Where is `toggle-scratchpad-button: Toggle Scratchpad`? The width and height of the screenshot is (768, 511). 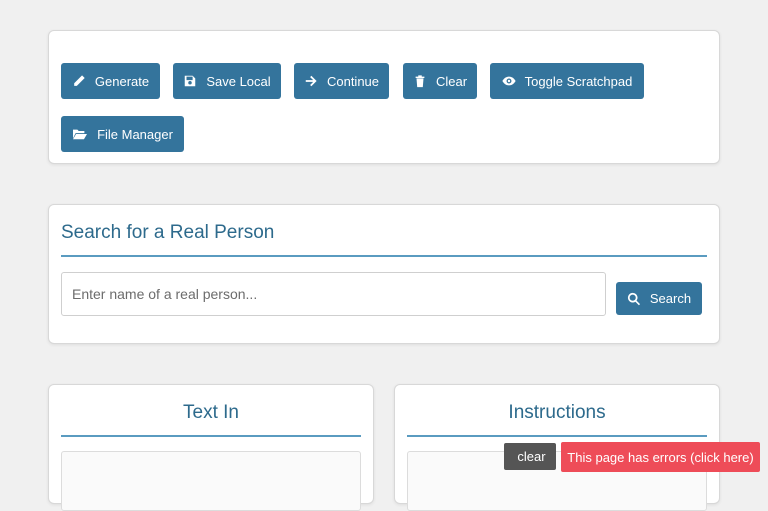
toggle-scratchpad-button: Toggle Scratchpad is located at coordinates (567, 81).